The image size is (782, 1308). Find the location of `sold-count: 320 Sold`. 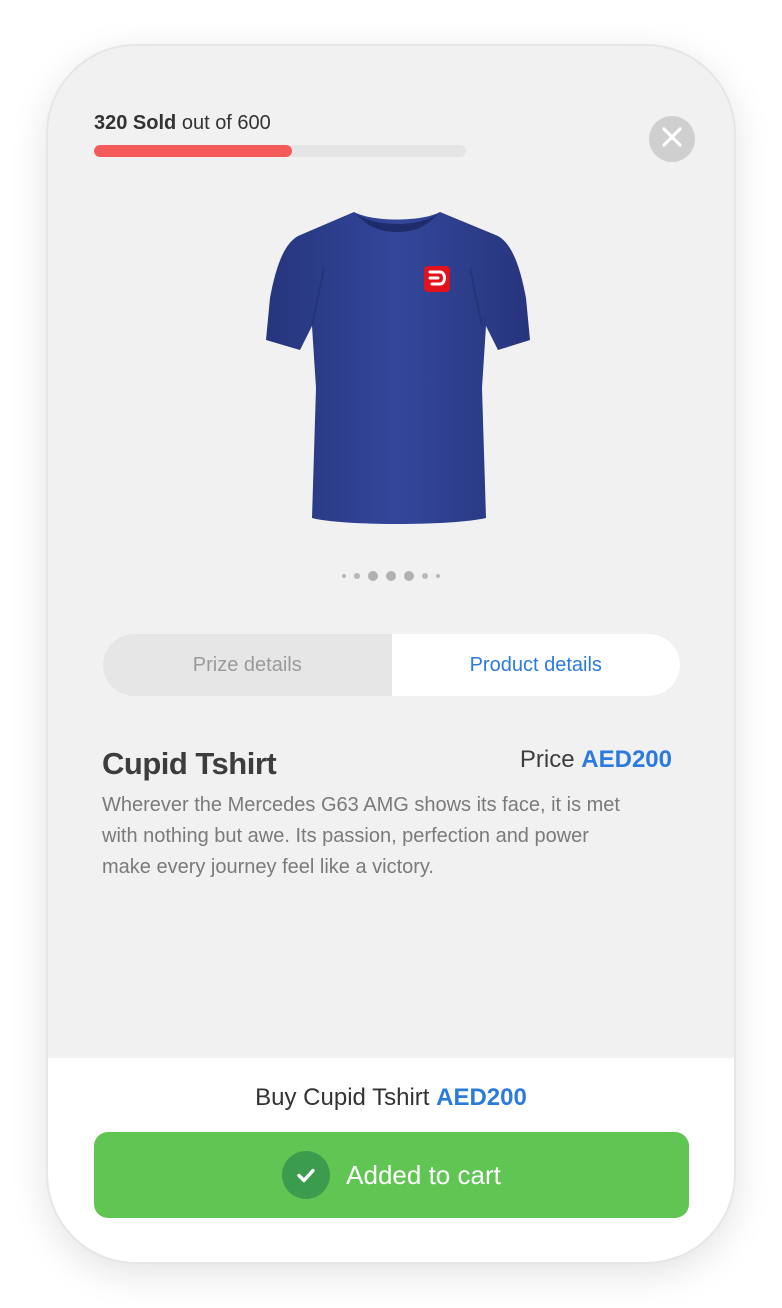

sold-count: 320 Sold is located at coordinates (135, 123).